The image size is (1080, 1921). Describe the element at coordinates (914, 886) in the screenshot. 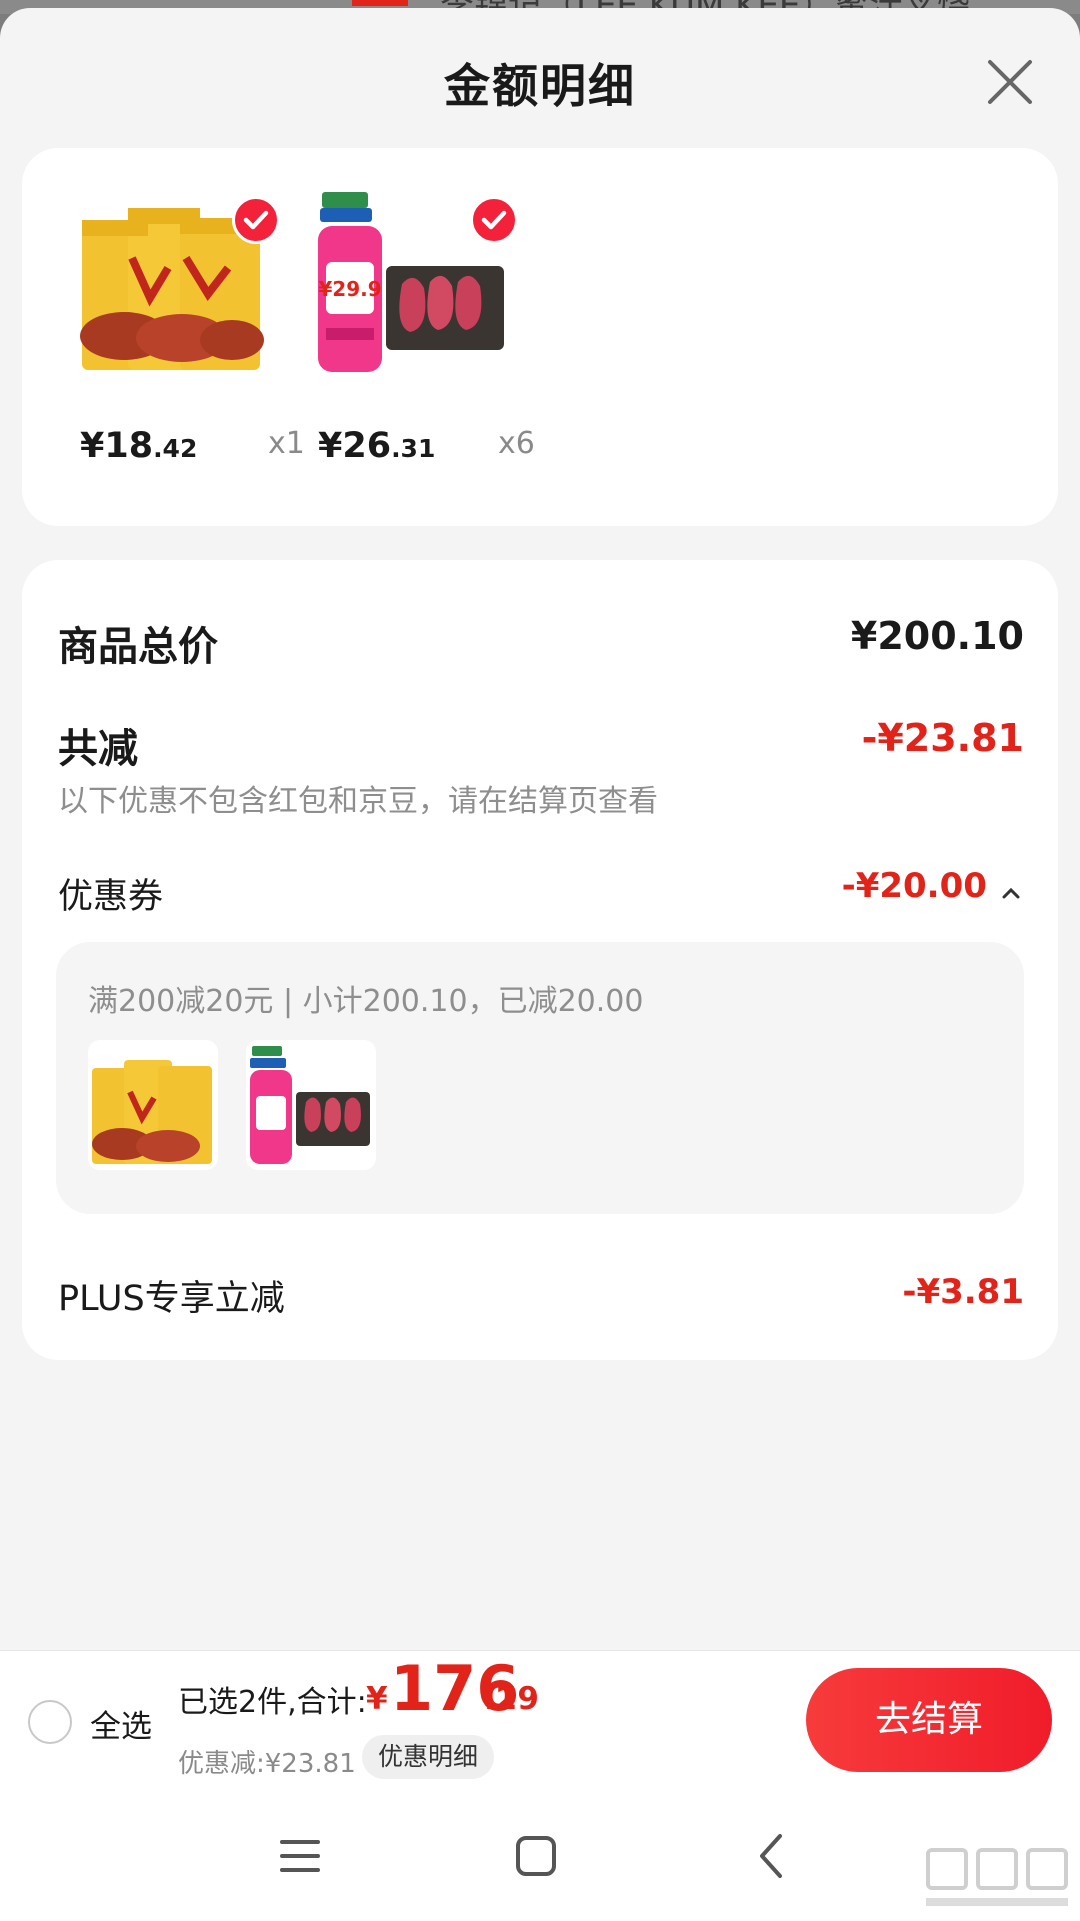

I see `coupon-value: -¥20.00` at that location.